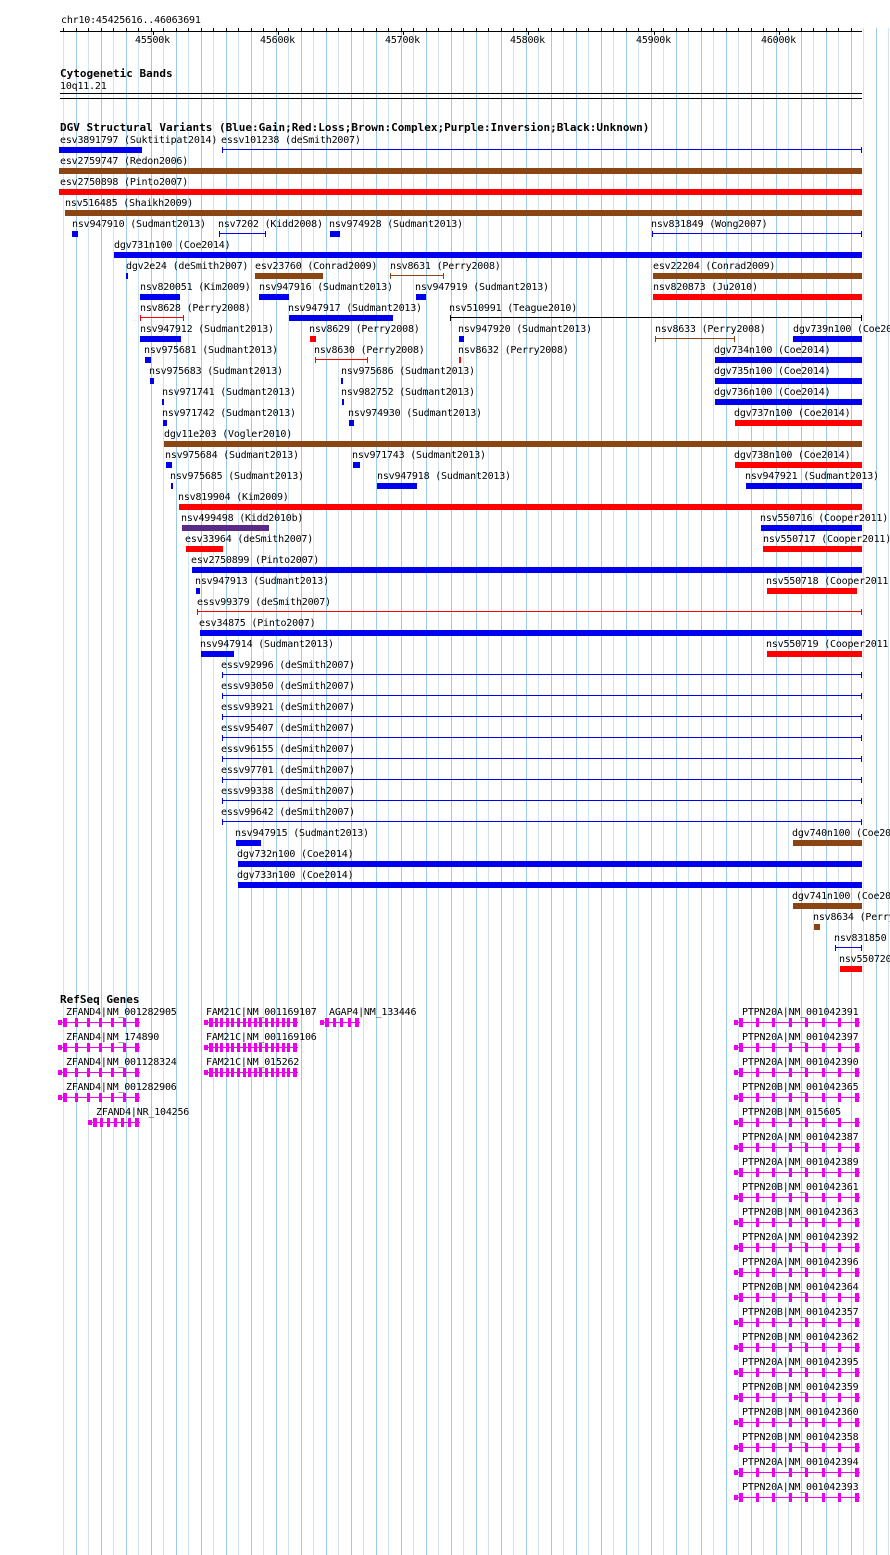 The width and height of the screenshot is (890, 1555). I want to click on sv-feature-label: esv2759747 (Redon2006), so click(124, 161).